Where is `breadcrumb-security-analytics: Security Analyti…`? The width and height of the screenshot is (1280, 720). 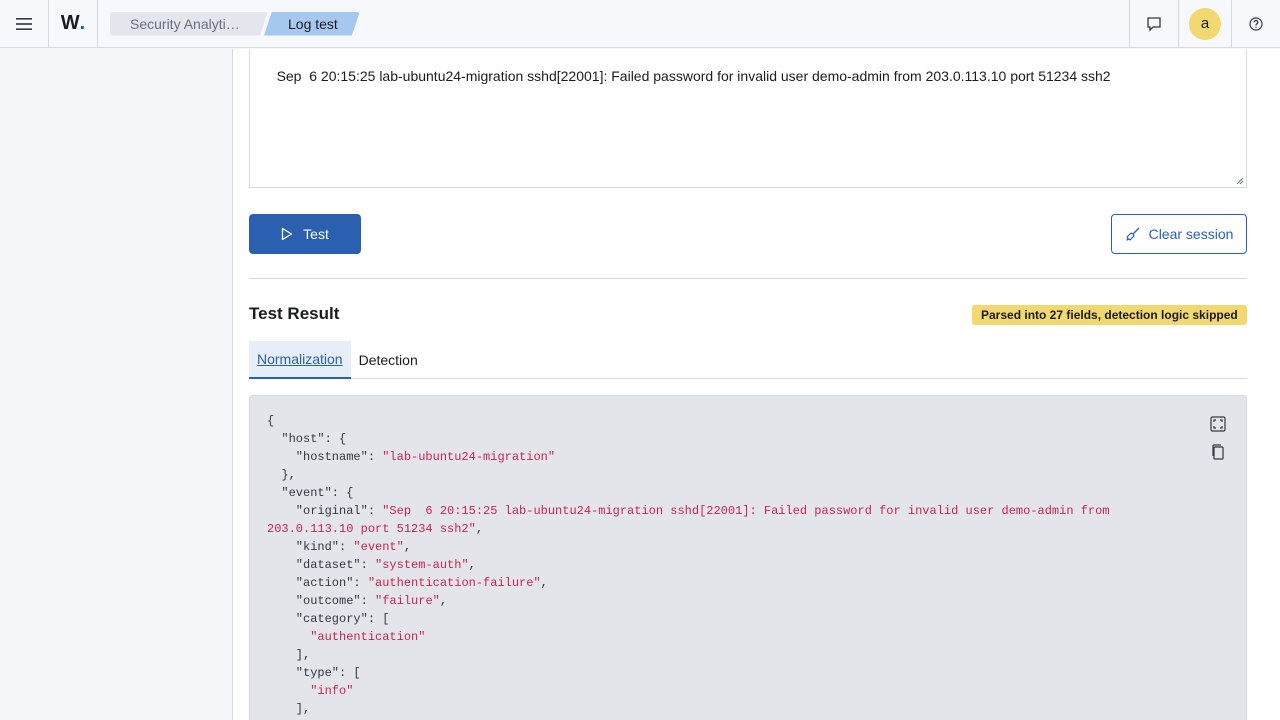 breadcrumb-security-analytics: Security Analyti… is located at coordinates (189, 24).